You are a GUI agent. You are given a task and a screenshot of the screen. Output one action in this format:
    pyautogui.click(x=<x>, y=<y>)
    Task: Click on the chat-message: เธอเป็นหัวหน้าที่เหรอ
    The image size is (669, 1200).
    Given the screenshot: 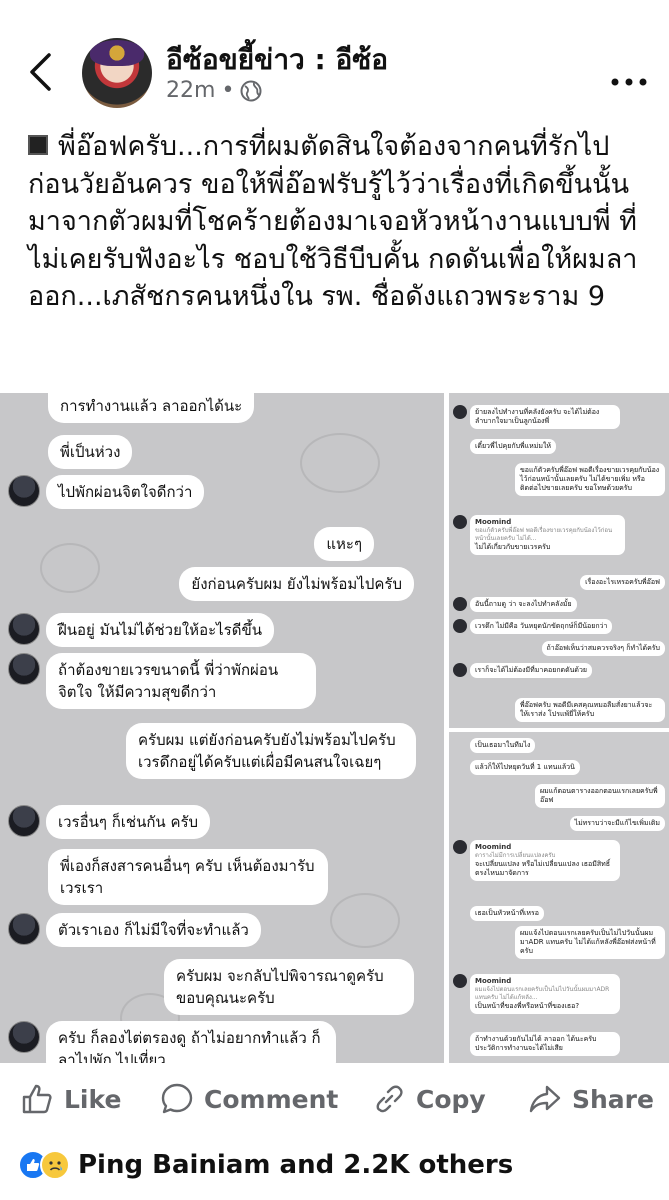 What is the action you would take?
    pyautogui.click(x=507, y=913)
    